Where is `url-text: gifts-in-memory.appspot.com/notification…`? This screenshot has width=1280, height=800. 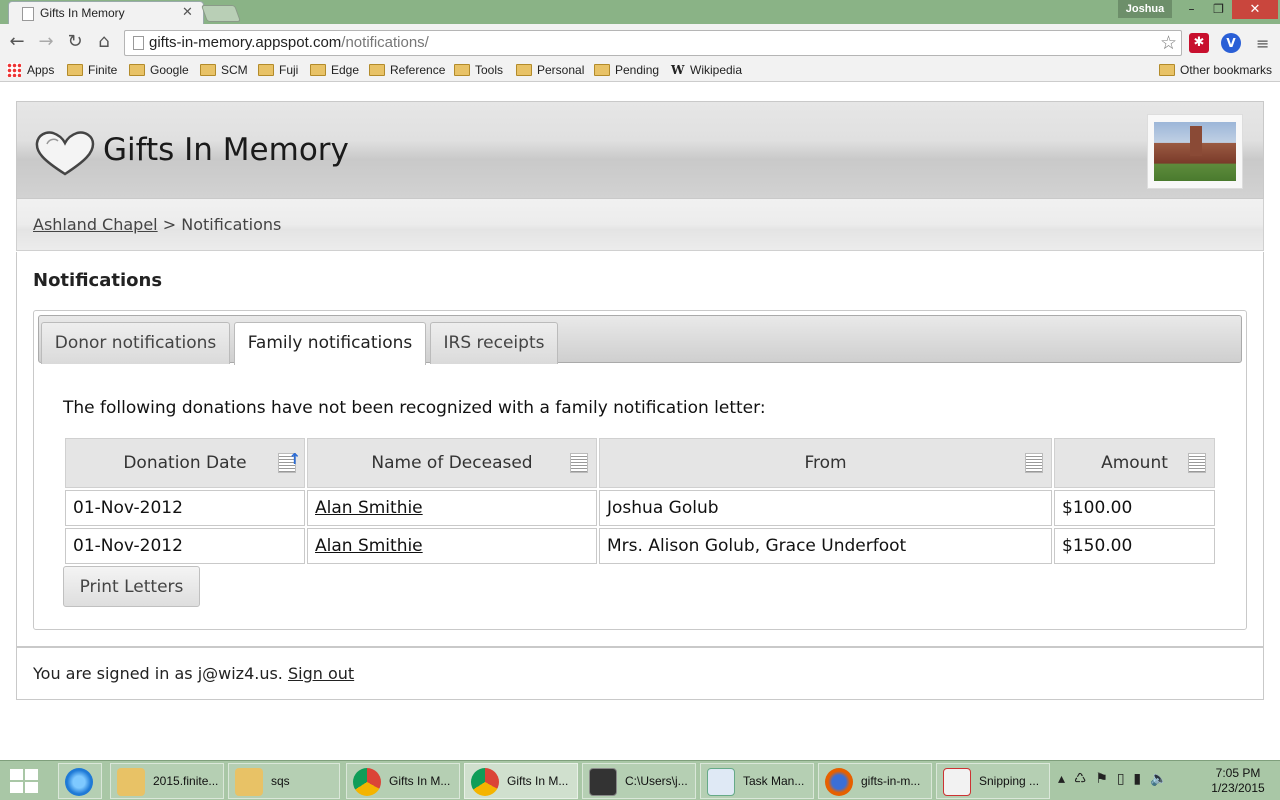
url-text: gifts-in-memory.appspot.com/notification… is located at coordinates (289, 42).